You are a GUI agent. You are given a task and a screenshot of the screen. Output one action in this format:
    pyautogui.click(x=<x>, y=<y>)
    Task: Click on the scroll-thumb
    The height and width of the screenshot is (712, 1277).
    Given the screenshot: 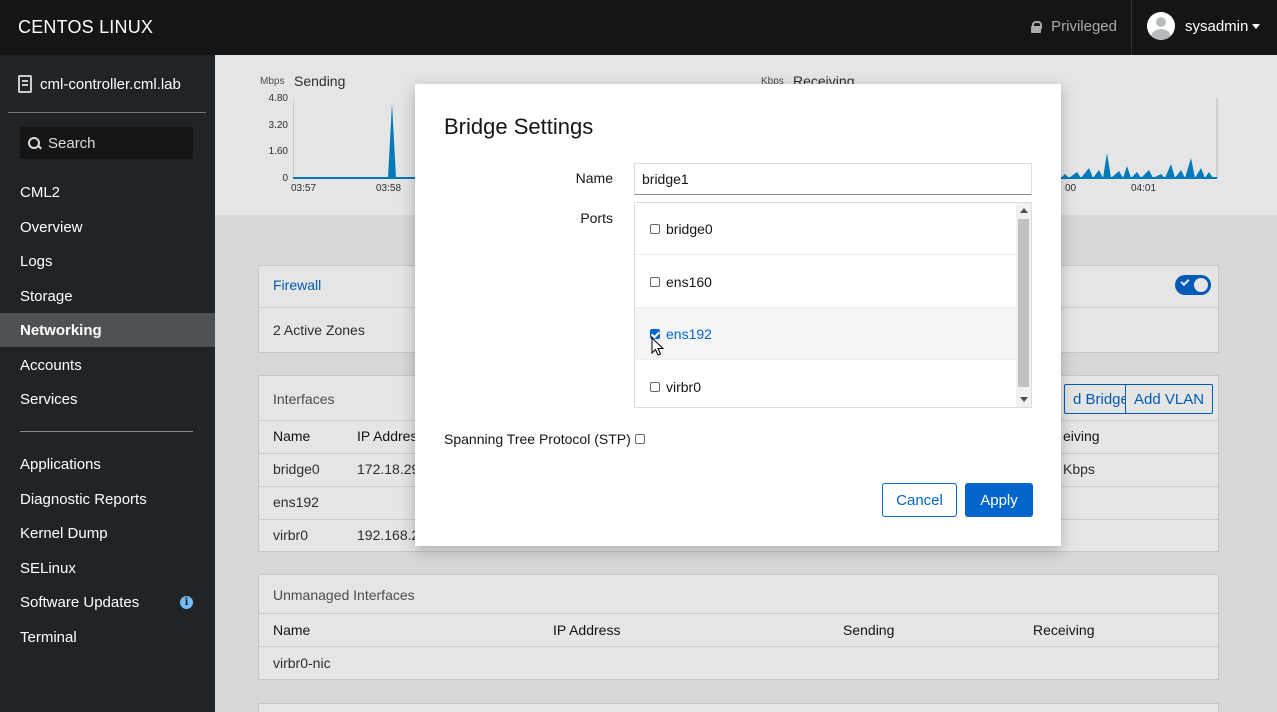 What is the action you would take?
    pyautogui.click(x=1023, y=303)
    